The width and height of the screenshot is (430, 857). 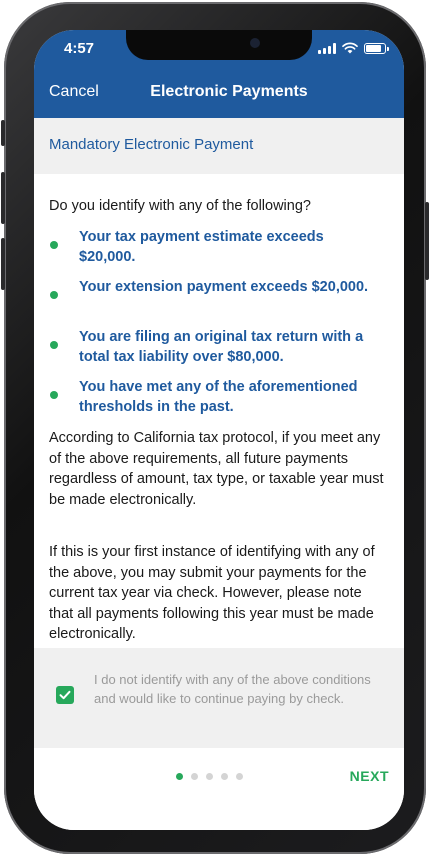 I want to click on page-title: Electronic Payments, so click(x=229, y=91).